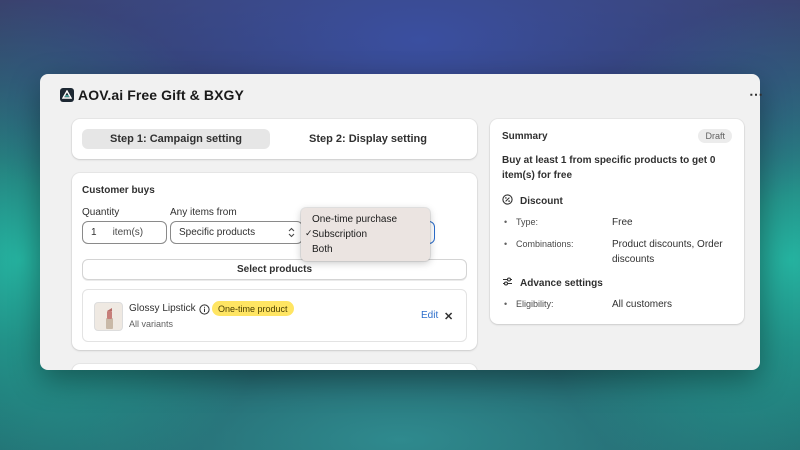 The height and width of the screenshot is (450, 800). I want to click on option-subscription: ✓ Subscription, so click(365, 234).